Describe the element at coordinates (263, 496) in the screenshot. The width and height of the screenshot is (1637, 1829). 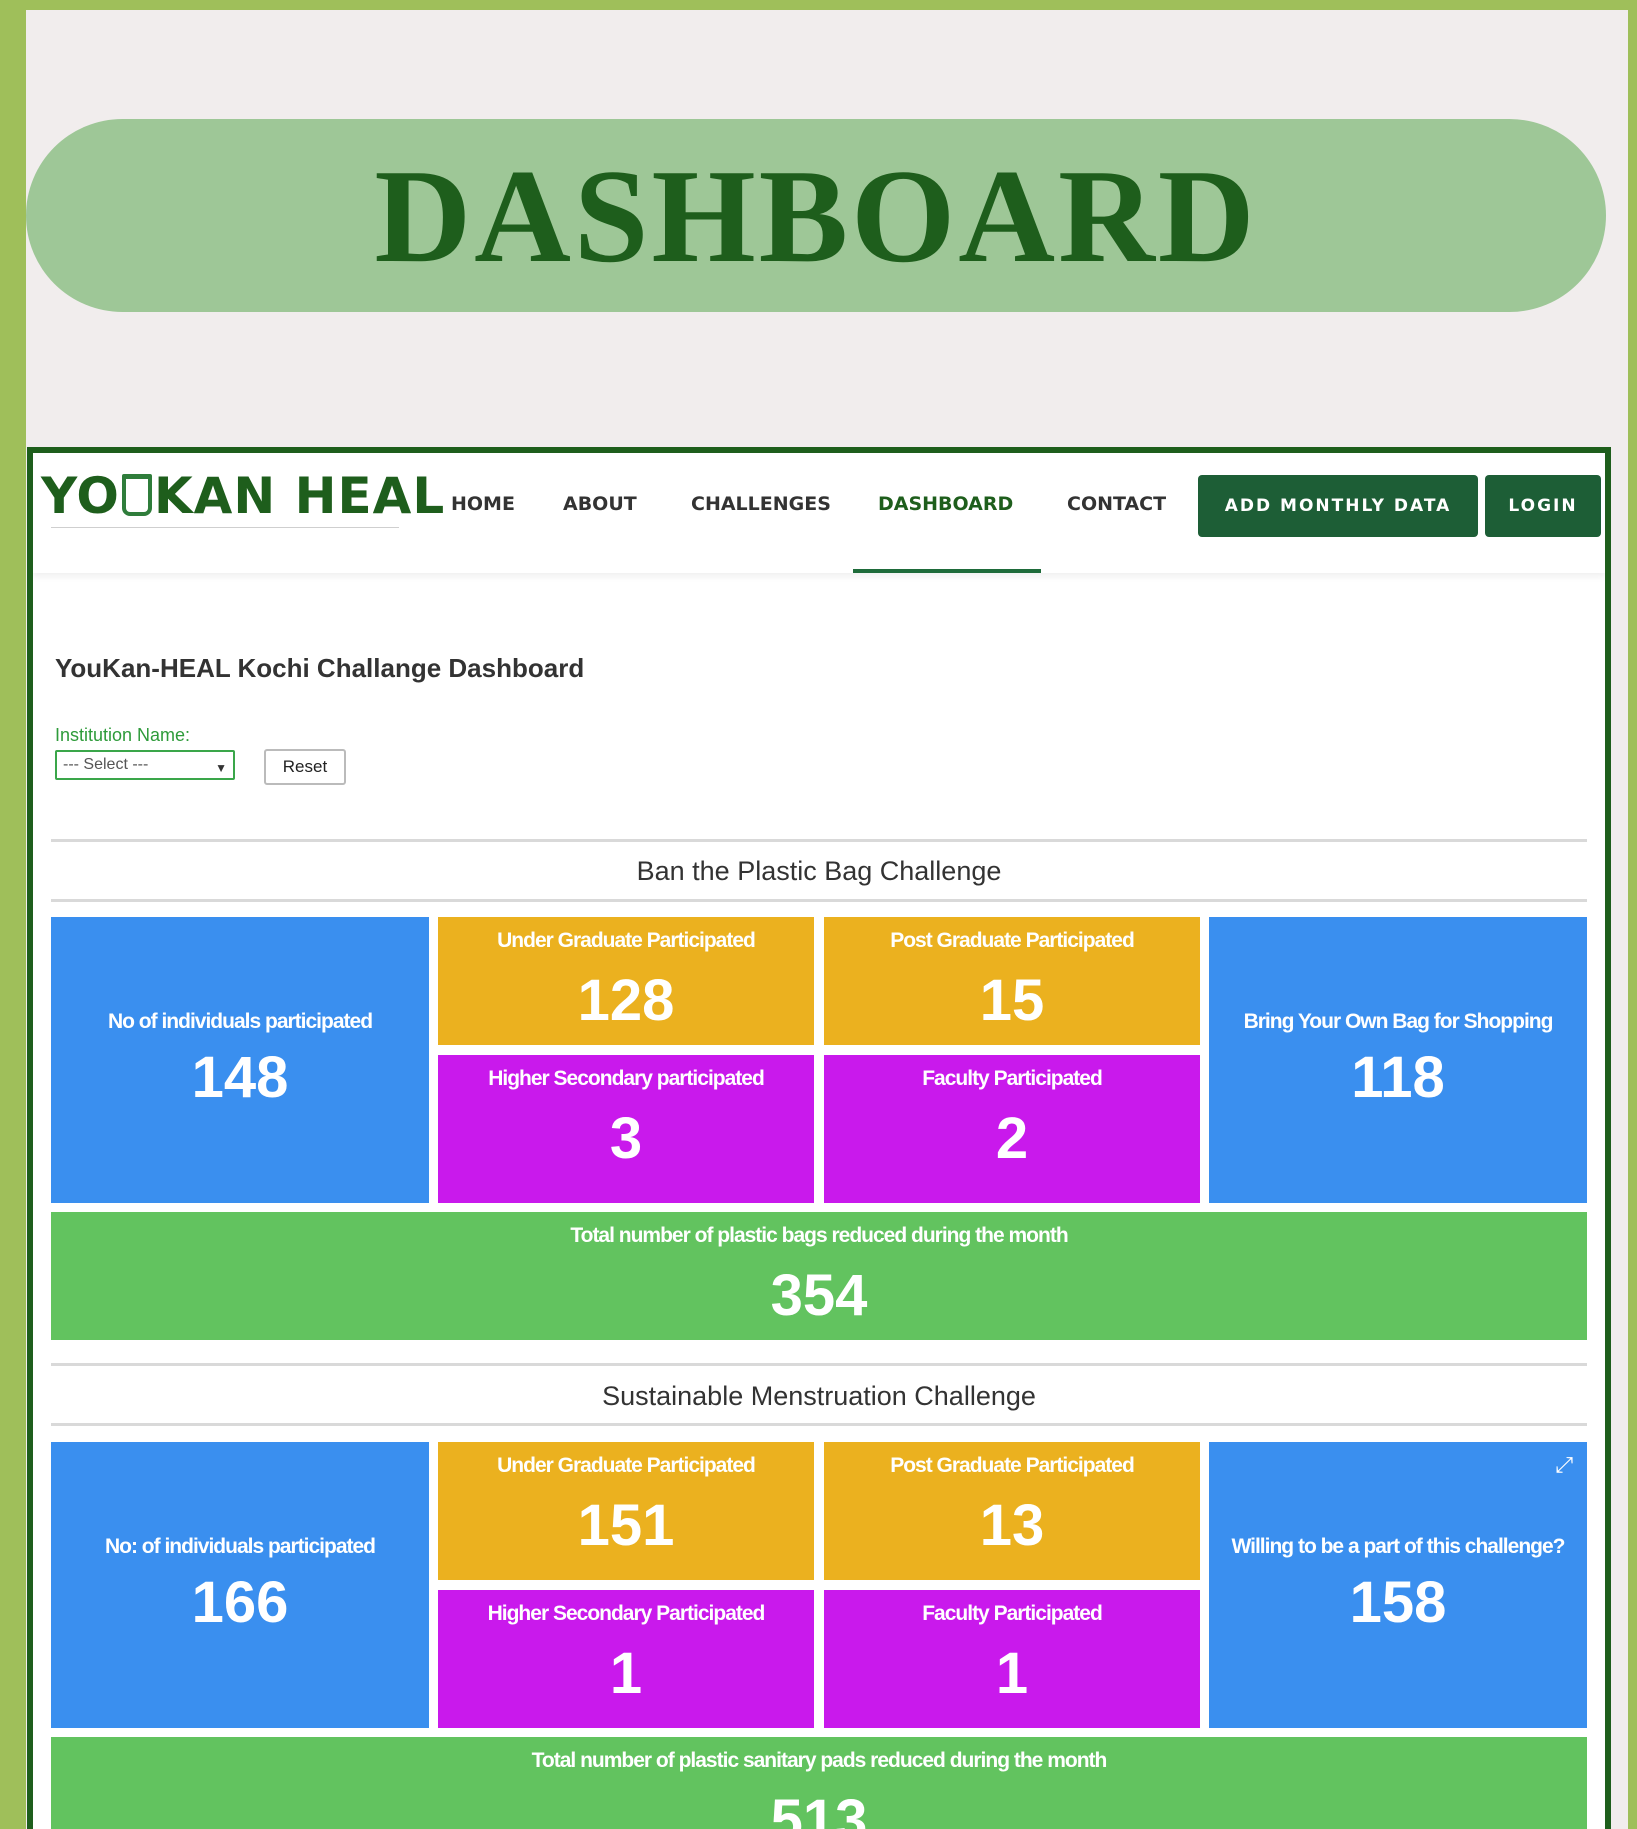
I see `logo-text-right: KAN HE` at that location.